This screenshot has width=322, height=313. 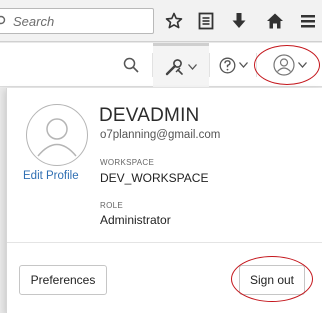 I want to click on home-button, so click(x=275, y=21).